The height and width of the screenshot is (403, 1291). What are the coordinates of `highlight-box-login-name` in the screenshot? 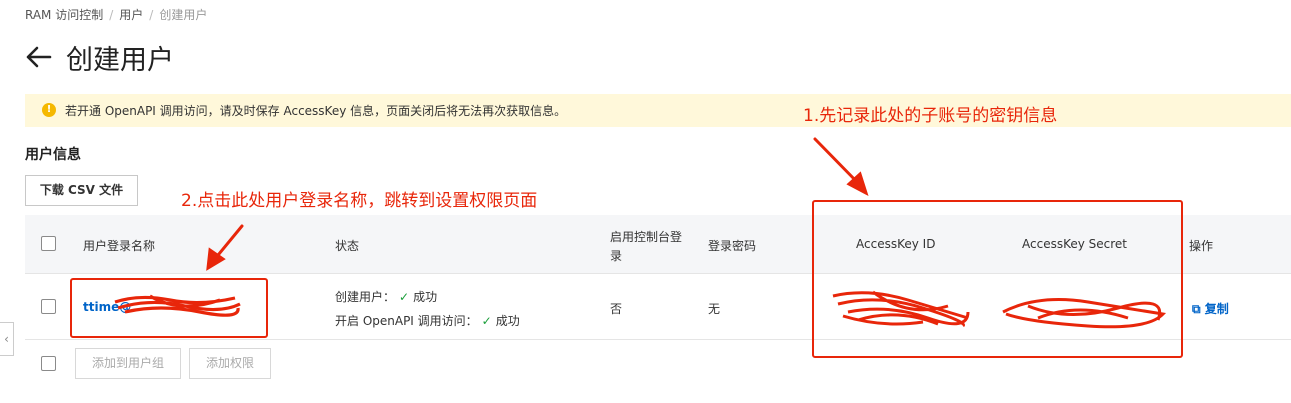 It's located at (169, 308).